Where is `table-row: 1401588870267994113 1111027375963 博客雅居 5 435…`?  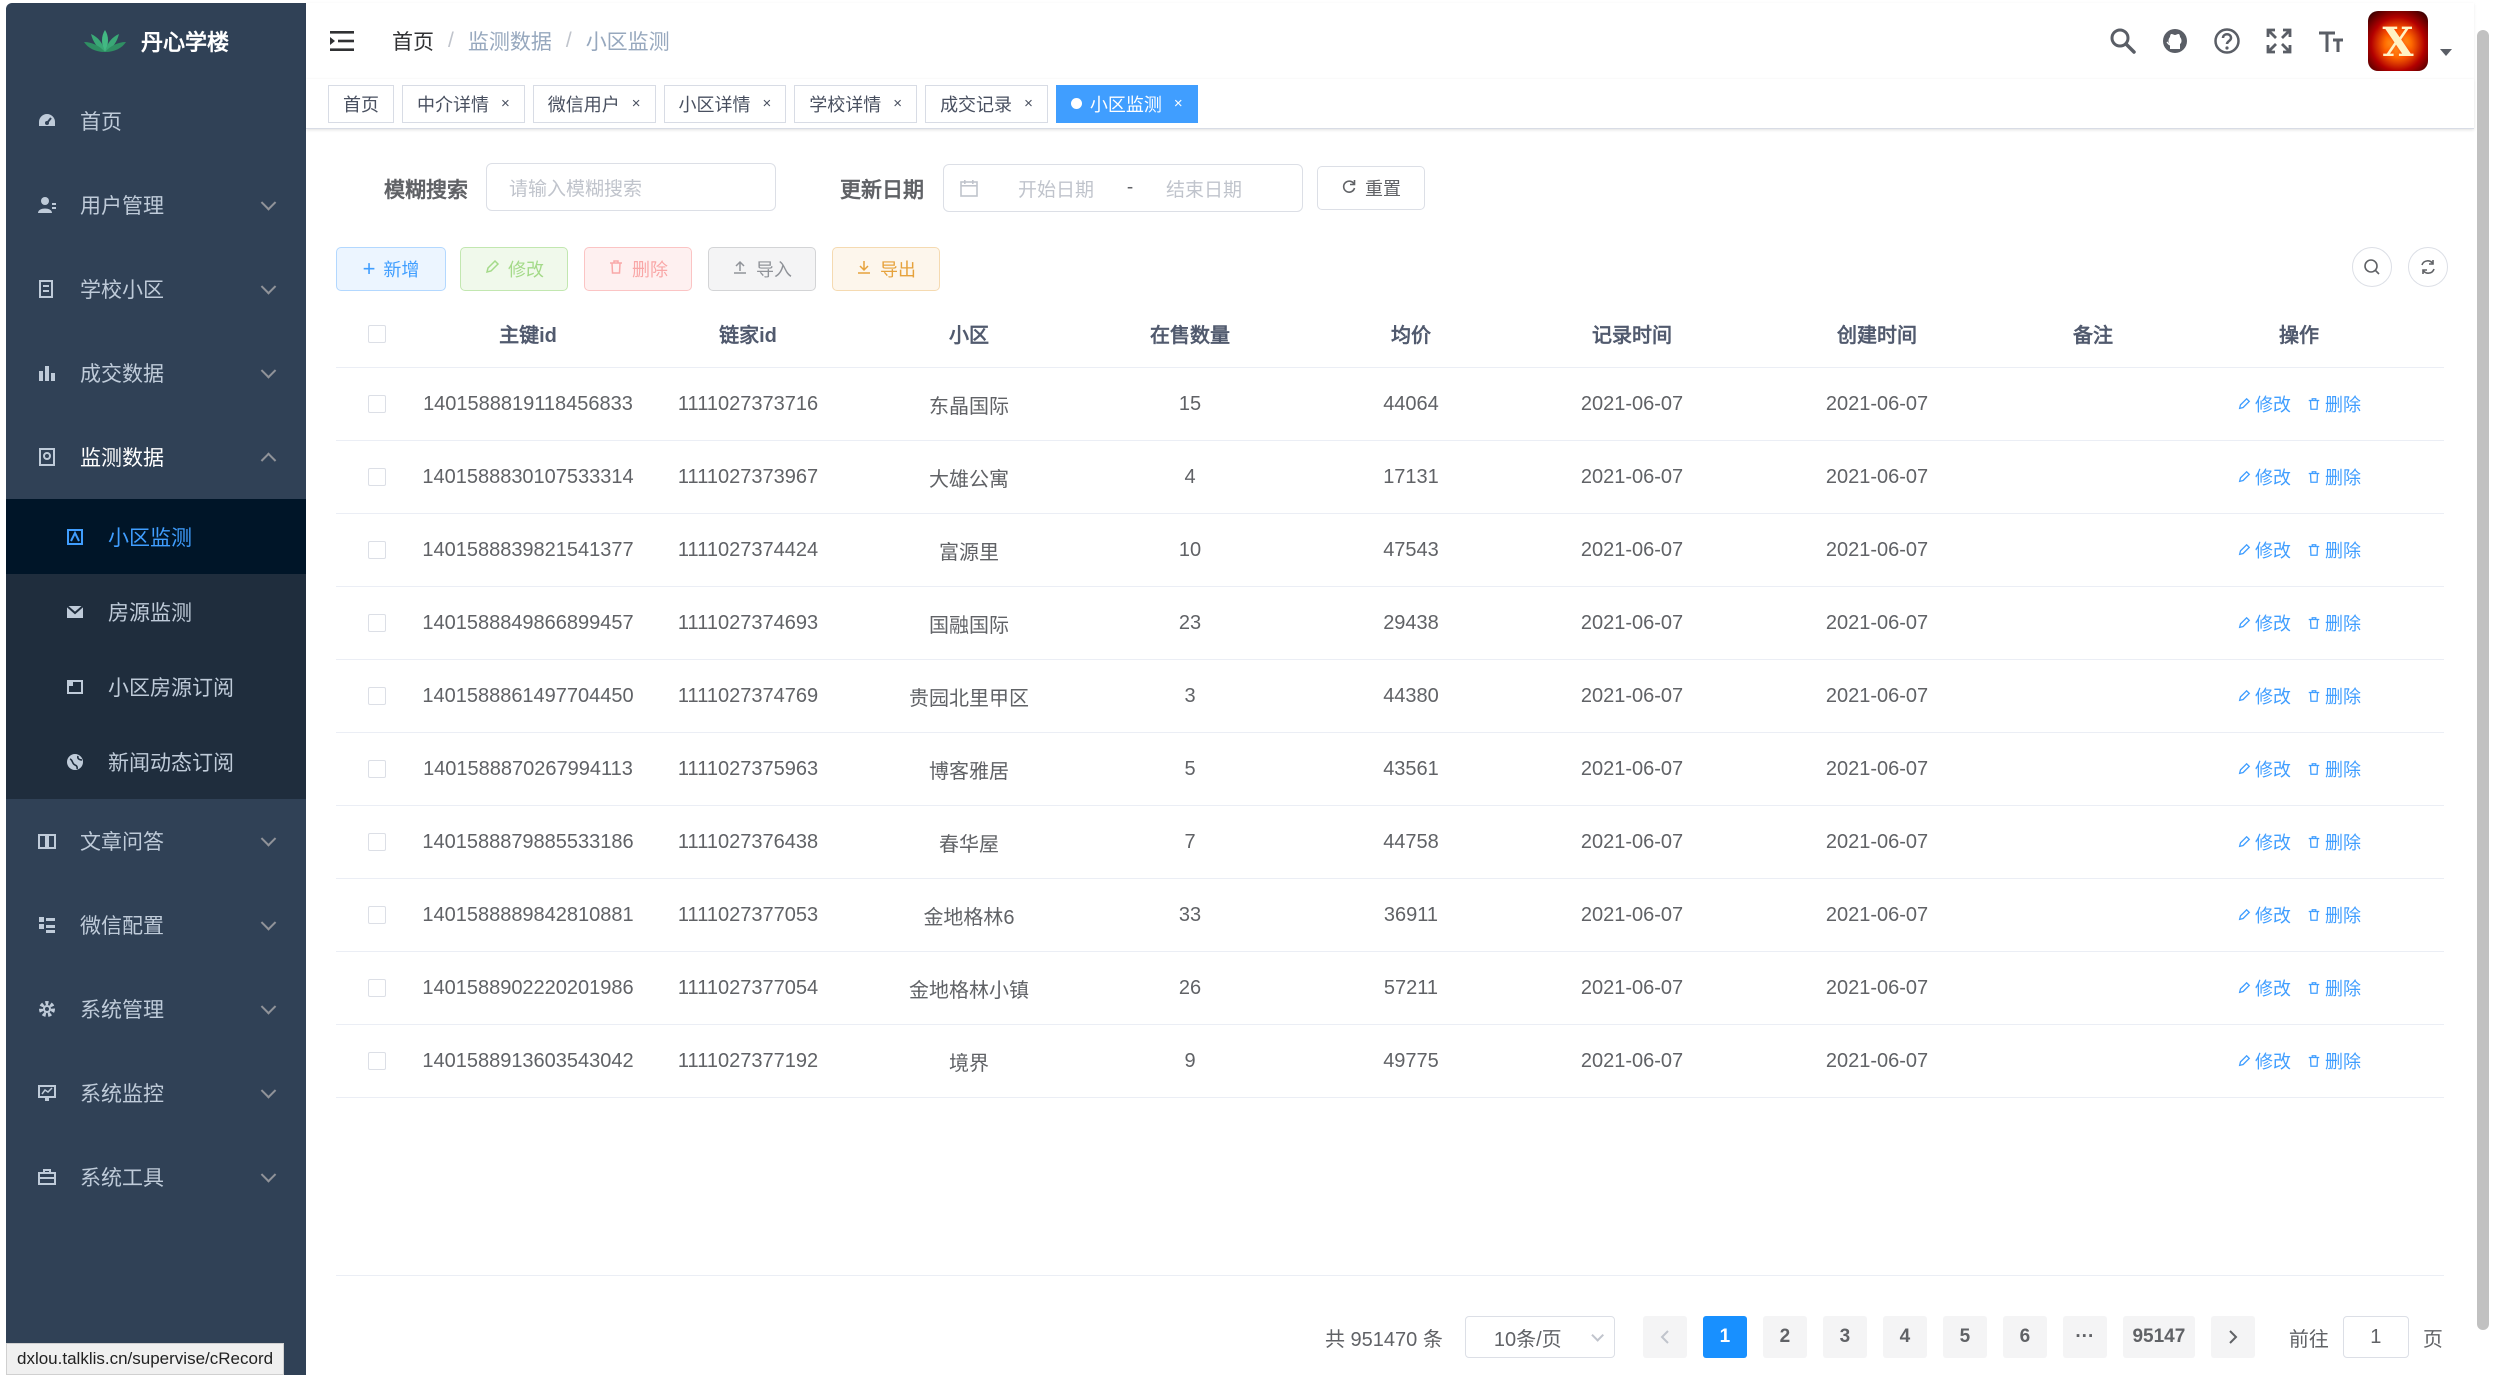 table-row: 1401588870267994113 1111027375963 博客雅居 5 435… is located at coordinates (1390, 769).